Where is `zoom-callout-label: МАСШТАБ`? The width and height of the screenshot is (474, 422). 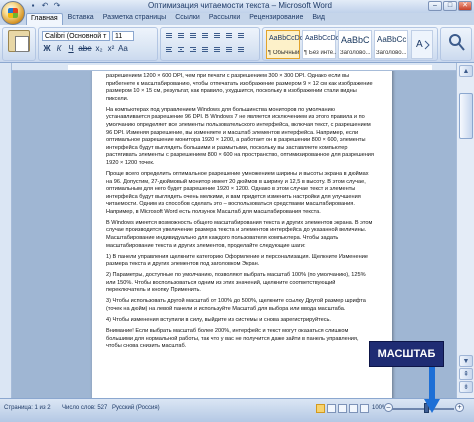 zoom-callout-label: МАСШТАБ is located at coordinates (406, 354).